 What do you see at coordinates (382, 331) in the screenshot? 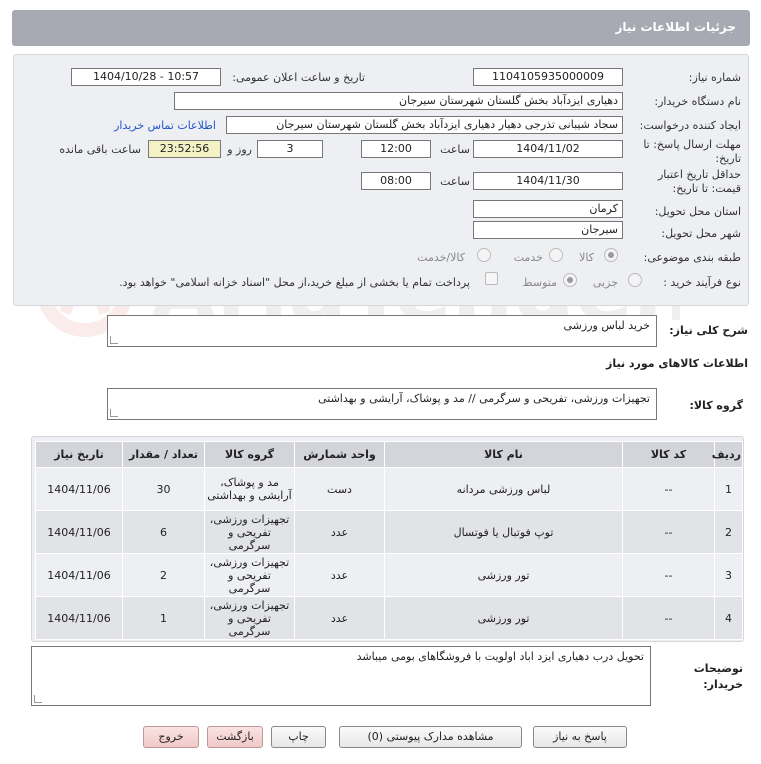
I see `summary-textarea: خرید لباس ورزشی` at bounding box center [382, 331].